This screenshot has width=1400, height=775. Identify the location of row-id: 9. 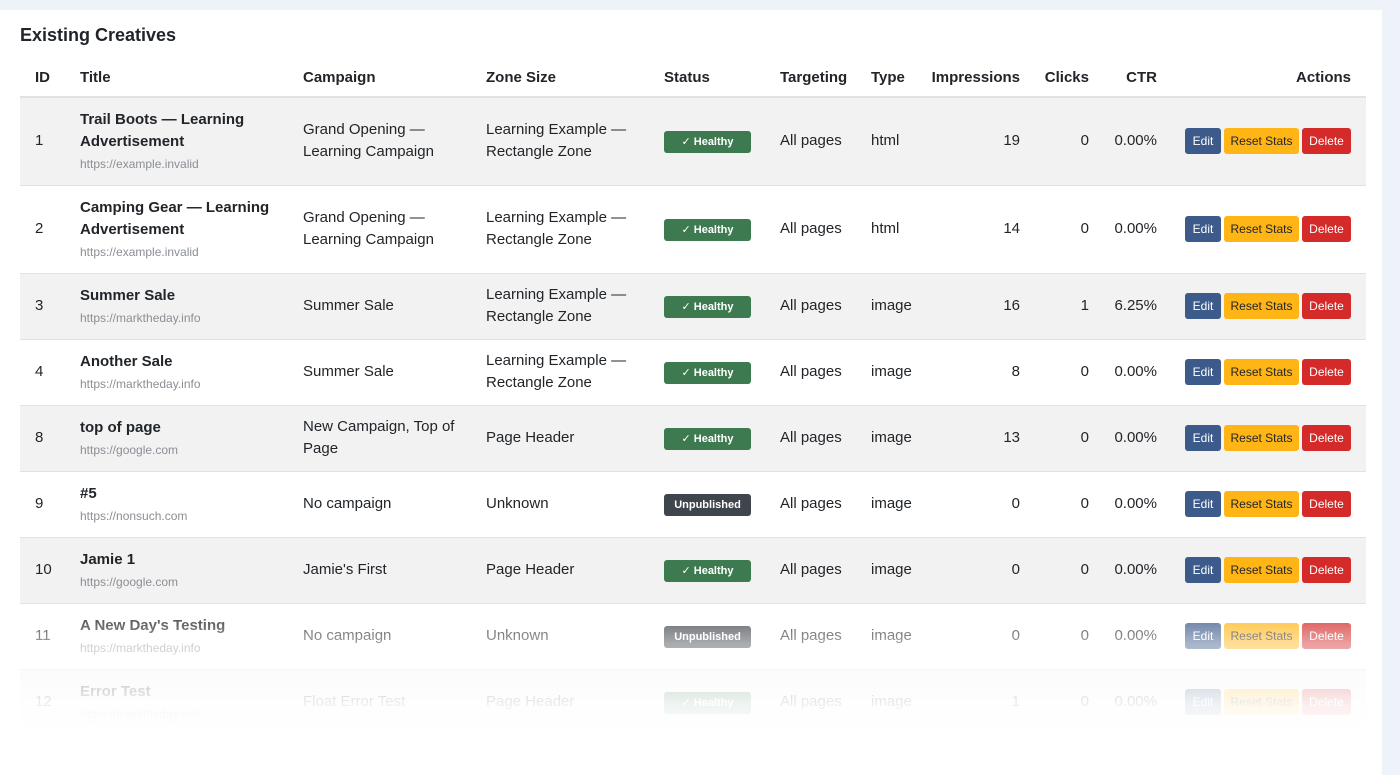
(39, 503).